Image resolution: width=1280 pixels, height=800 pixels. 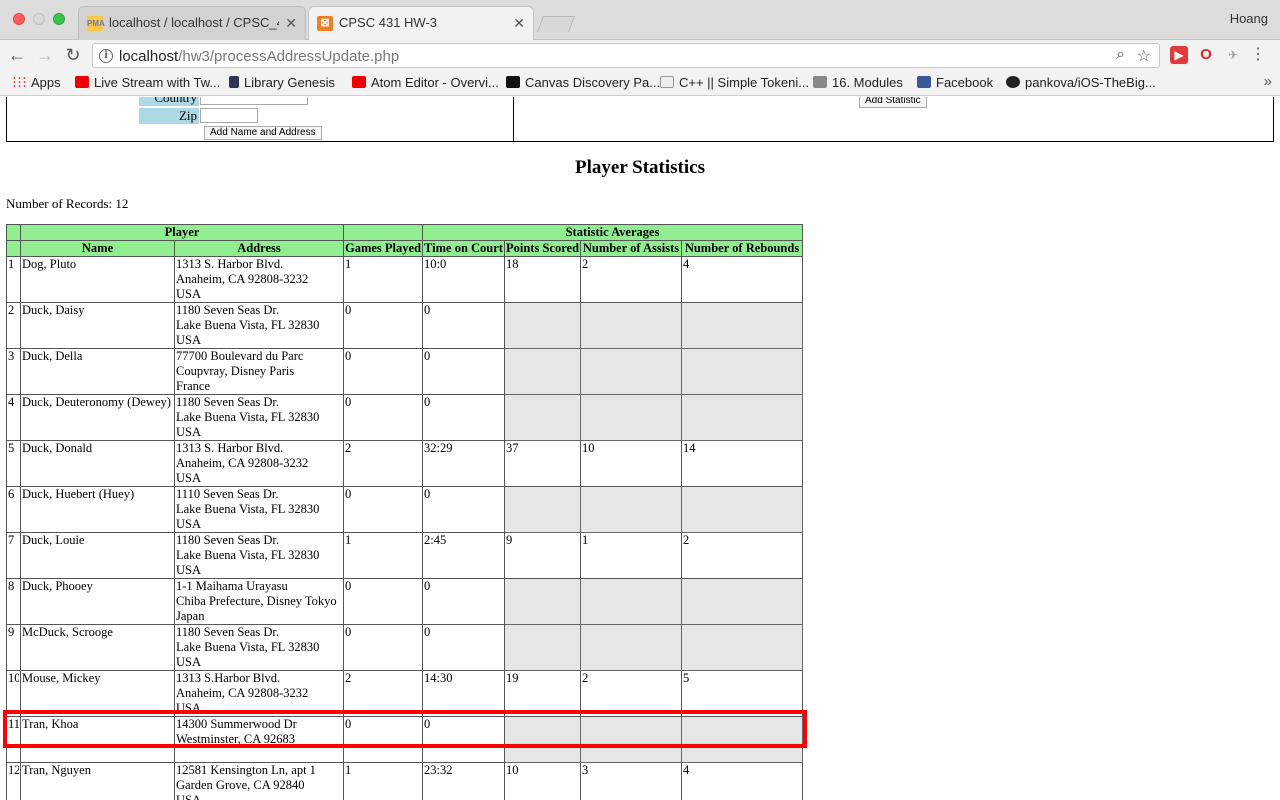 I want to click on add-statistic-button: Add Statistic, so click(x=893, y=102).